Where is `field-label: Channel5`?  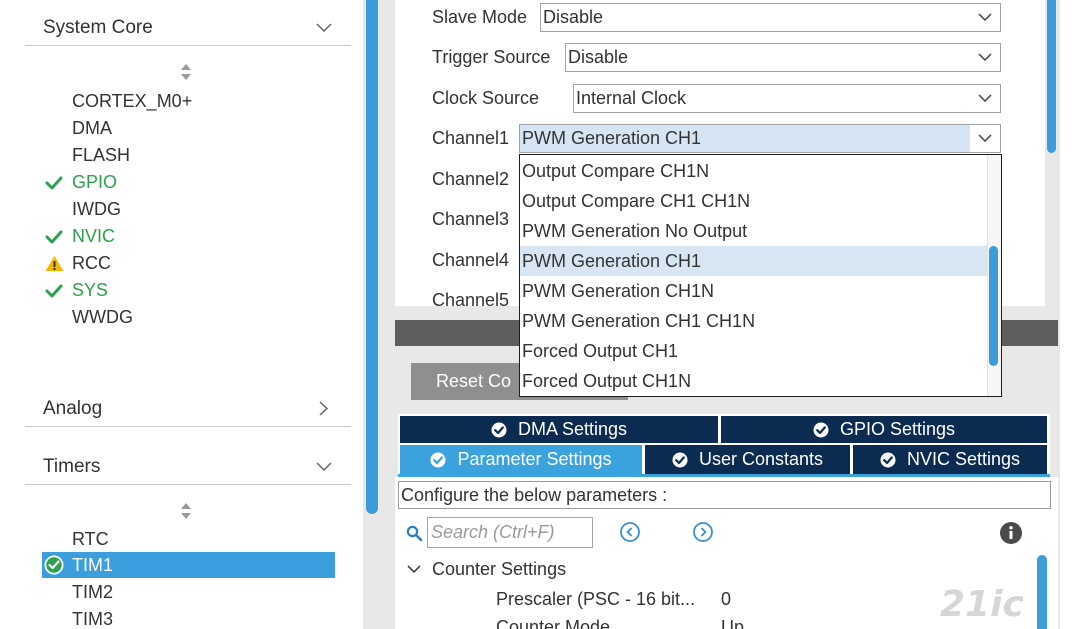 field-label: Channel5 is located at coordinates (470, 296).